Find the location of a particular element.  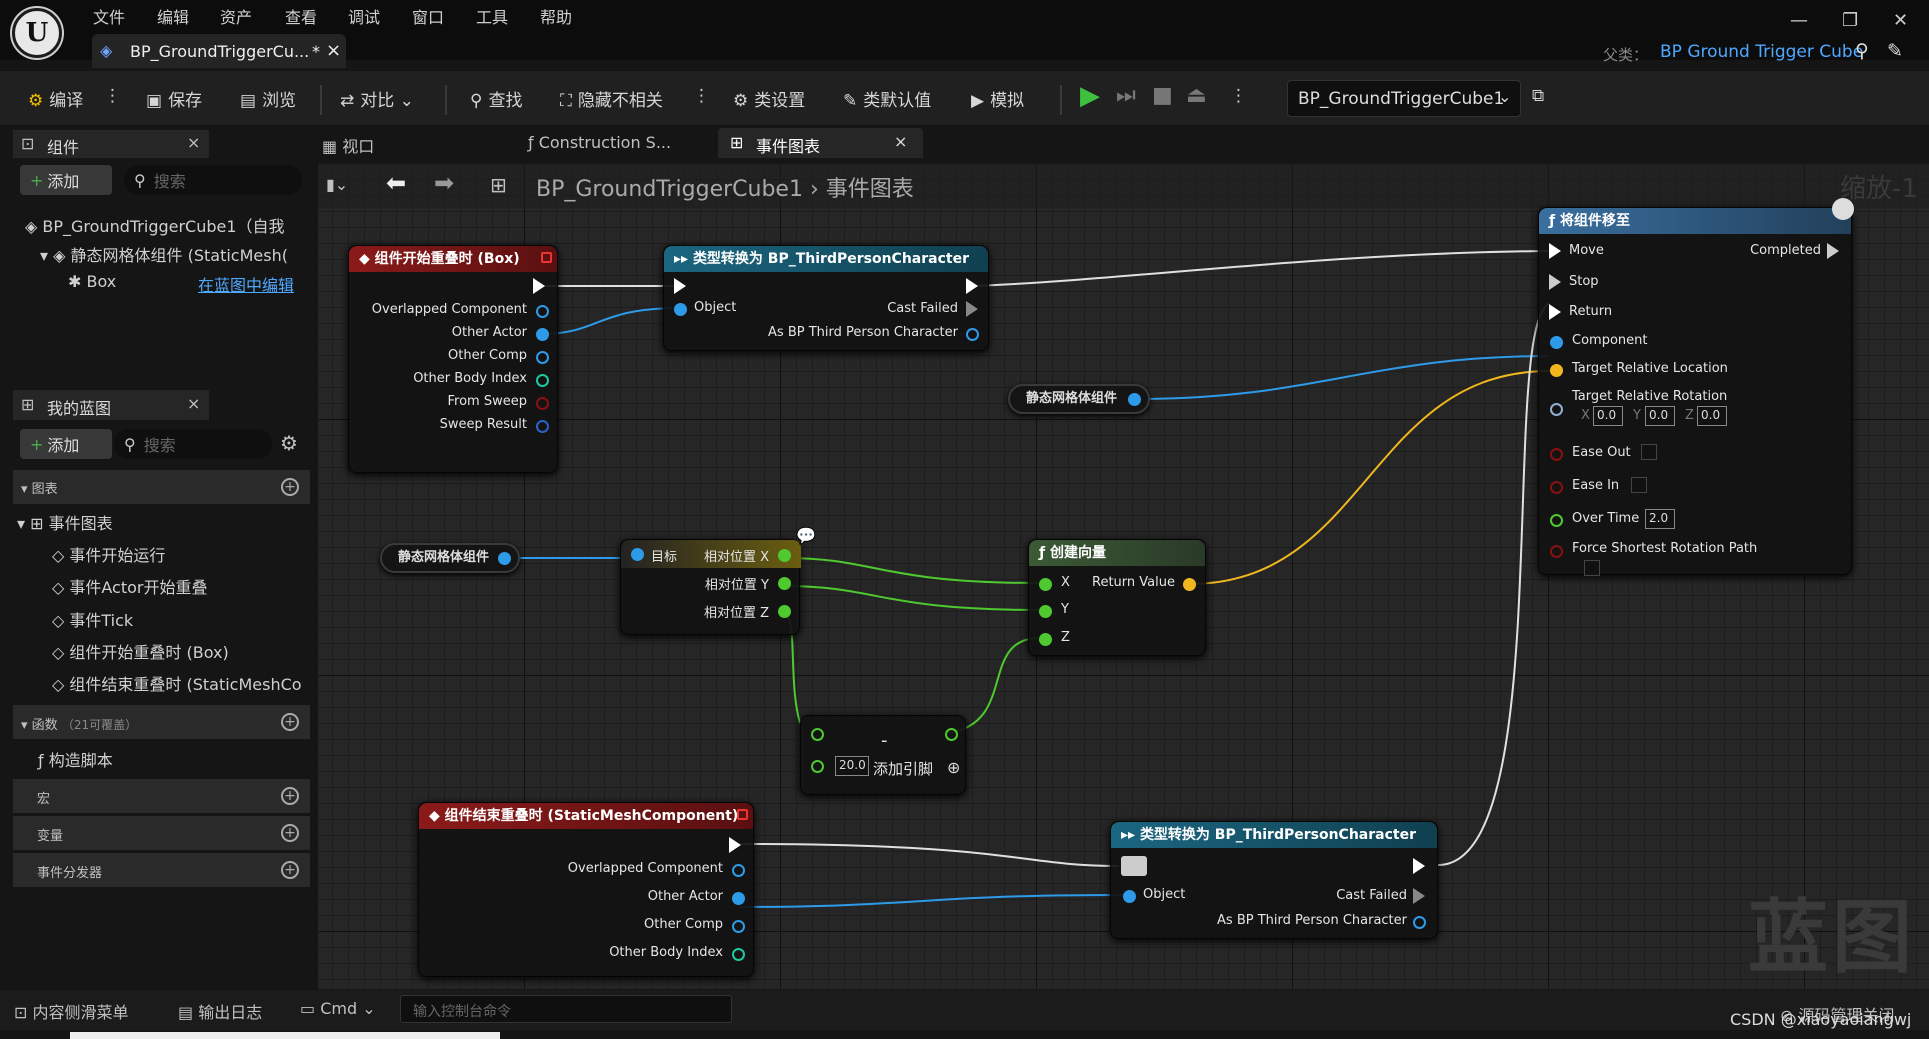

add-component-button: + 添加 is located at coordinates (66, 180).